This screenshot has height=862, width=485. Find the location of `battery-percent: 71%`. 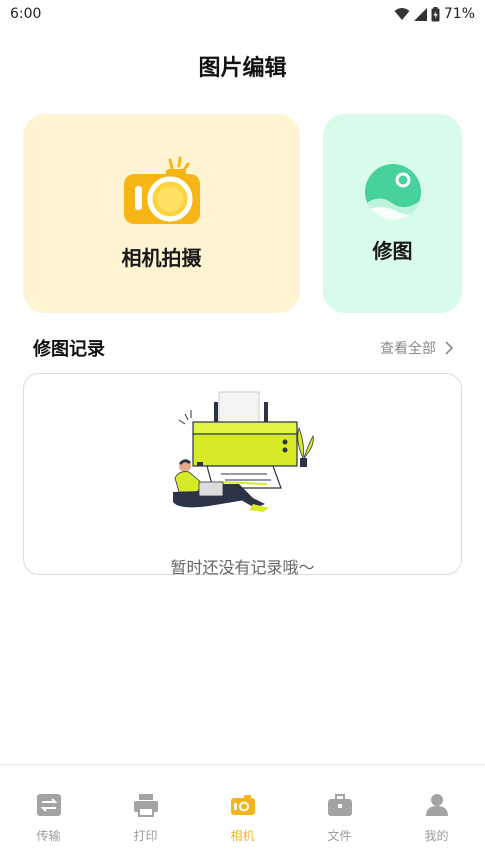

battery-percent: 71% is located at coordinates (459, 14).